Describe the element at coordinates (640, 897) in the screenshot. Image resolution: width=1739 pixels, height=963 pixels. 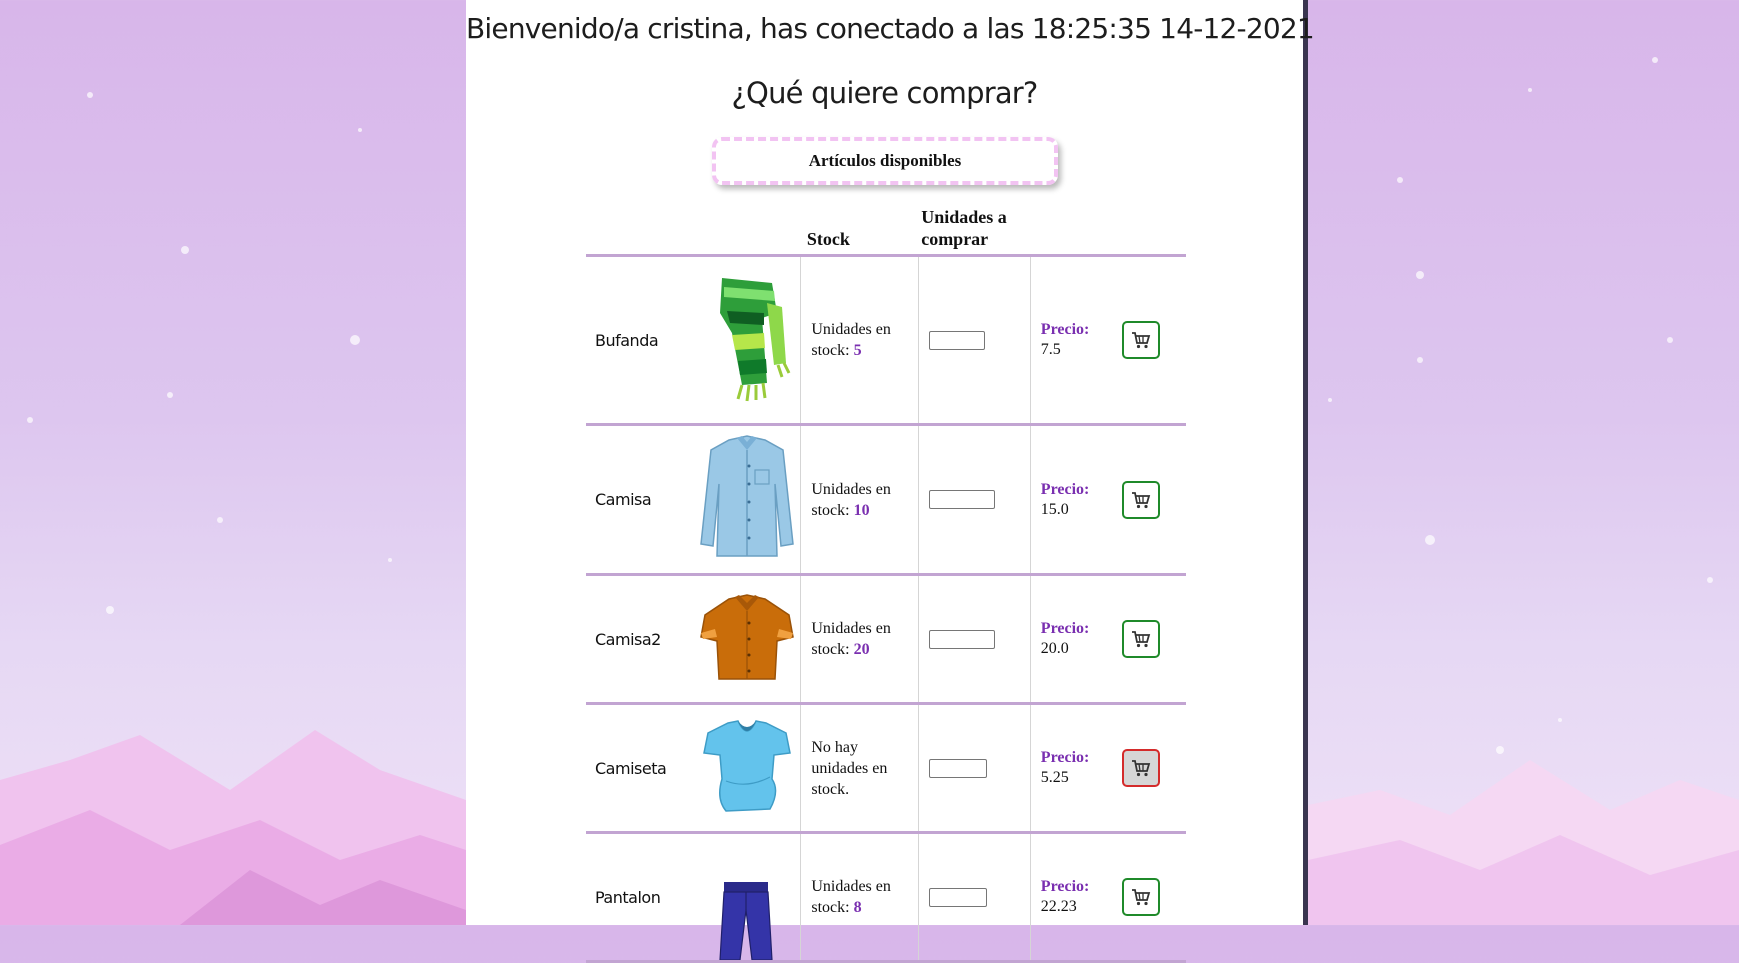
I see `product-name: Pantalon` at that location.